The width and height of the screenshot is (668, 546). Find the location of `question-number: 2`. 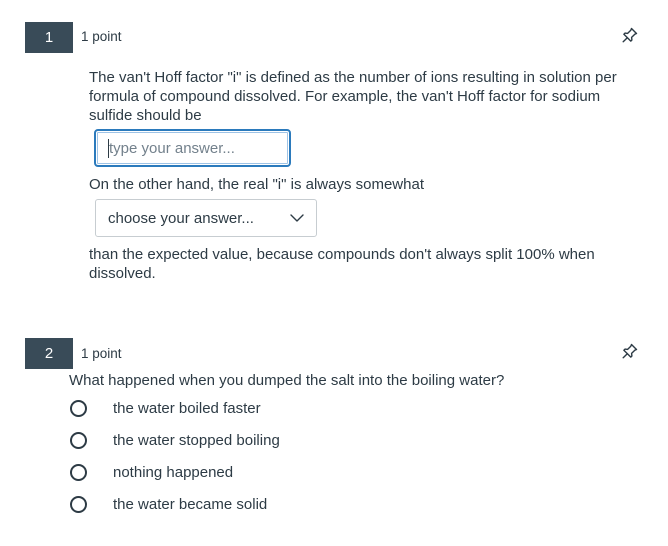

question-number: 2 is located at coordinates (49, 353).